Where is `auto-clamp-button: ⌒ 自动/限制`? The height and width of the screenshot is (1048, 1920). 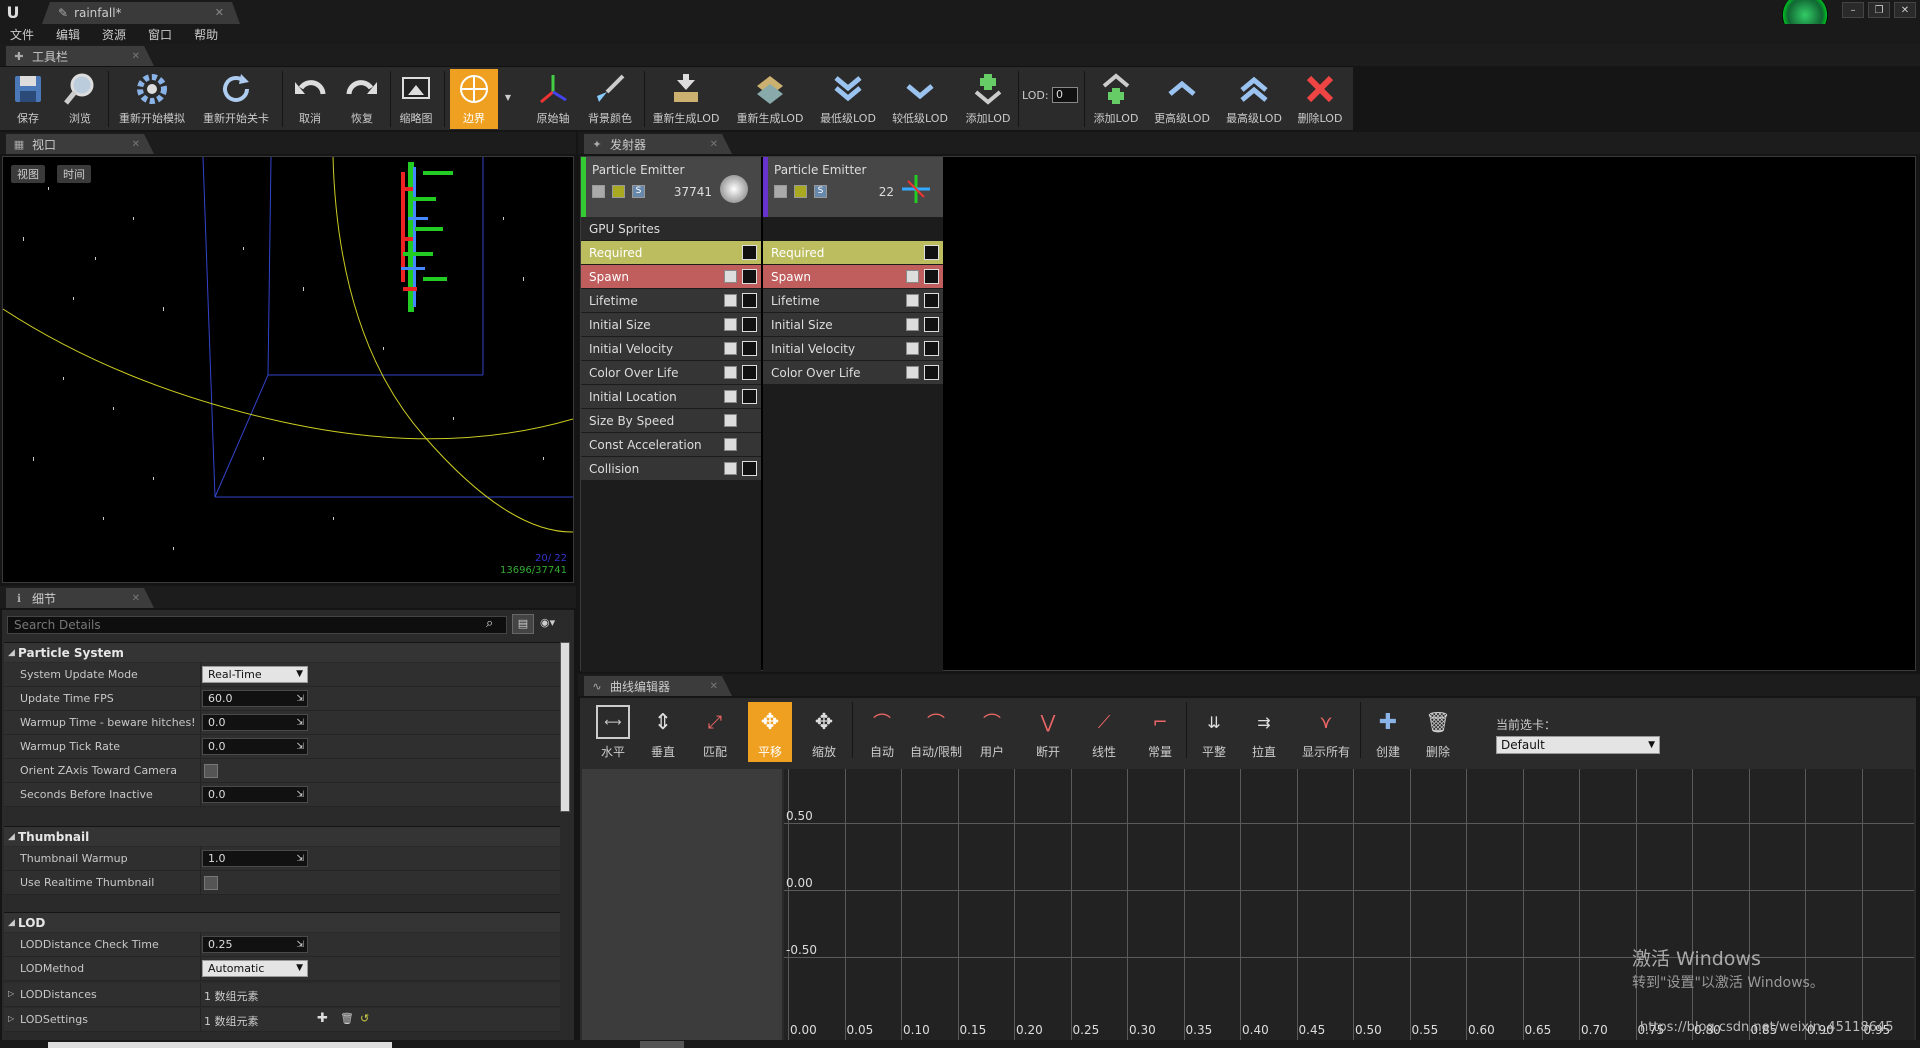 auto-clamp-button: ⌒ 自动/限制 is located at coordinates (936, 732).